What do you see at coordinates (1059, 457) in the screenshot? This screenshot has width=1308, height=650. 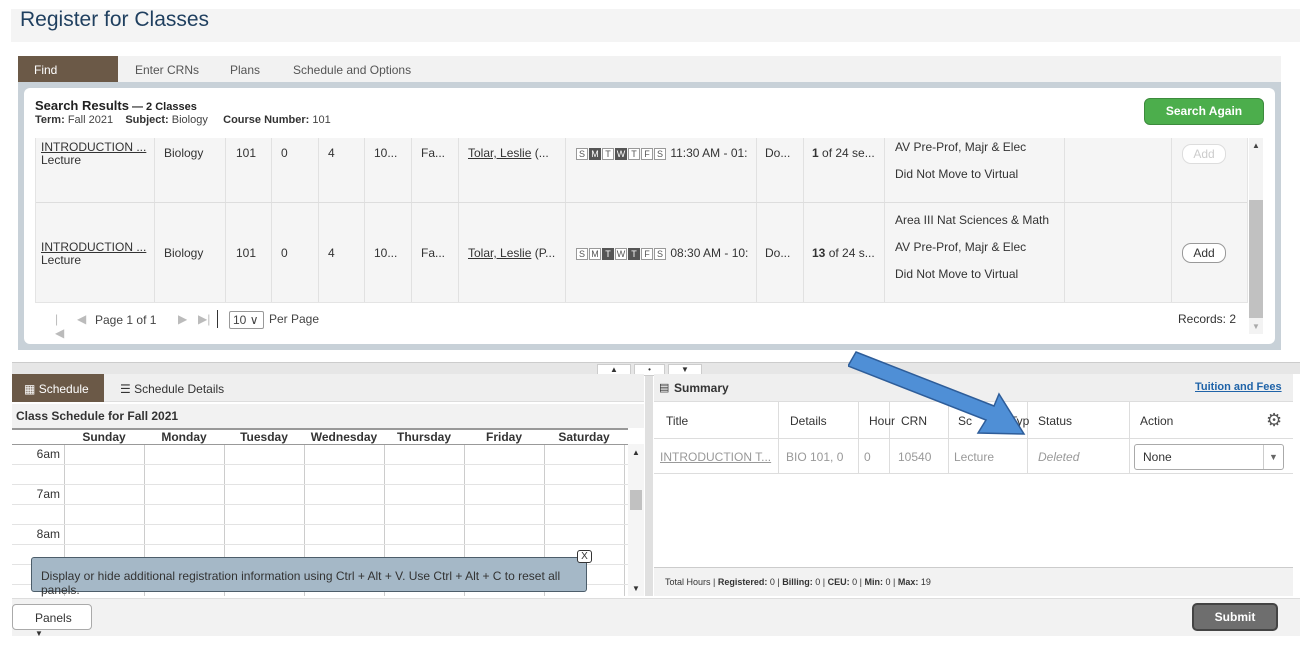 I see `summary-status: Deleted` at bounding box center [1059, 457].